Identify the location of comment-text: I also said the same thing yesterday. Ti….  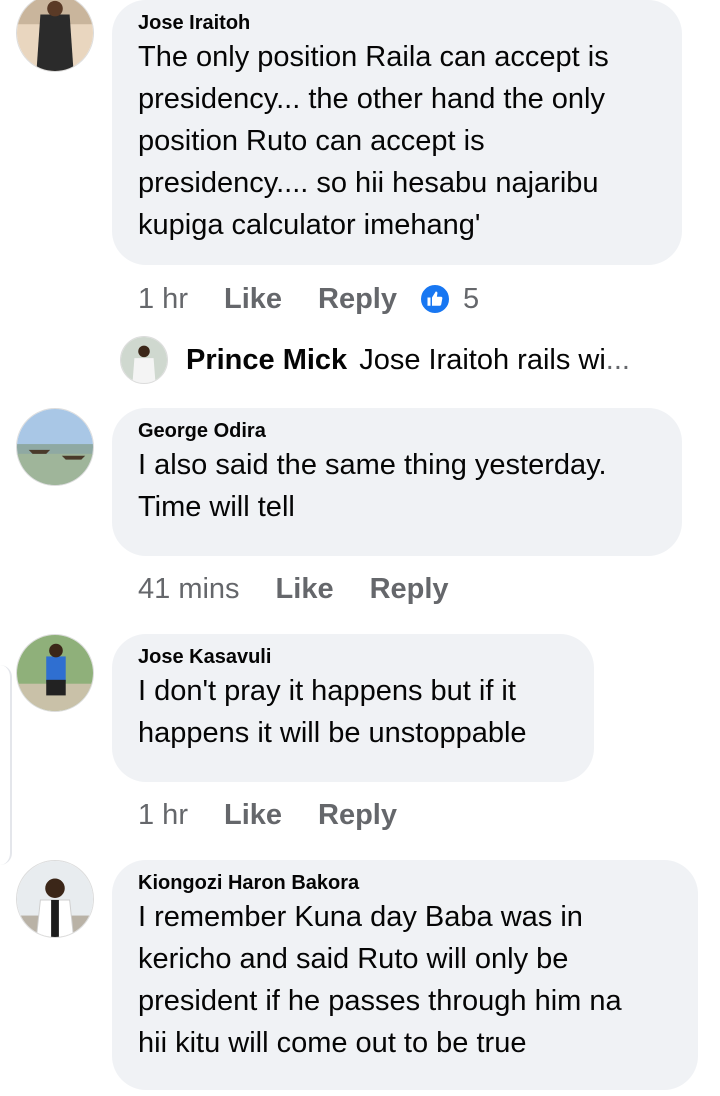
(372, 486).